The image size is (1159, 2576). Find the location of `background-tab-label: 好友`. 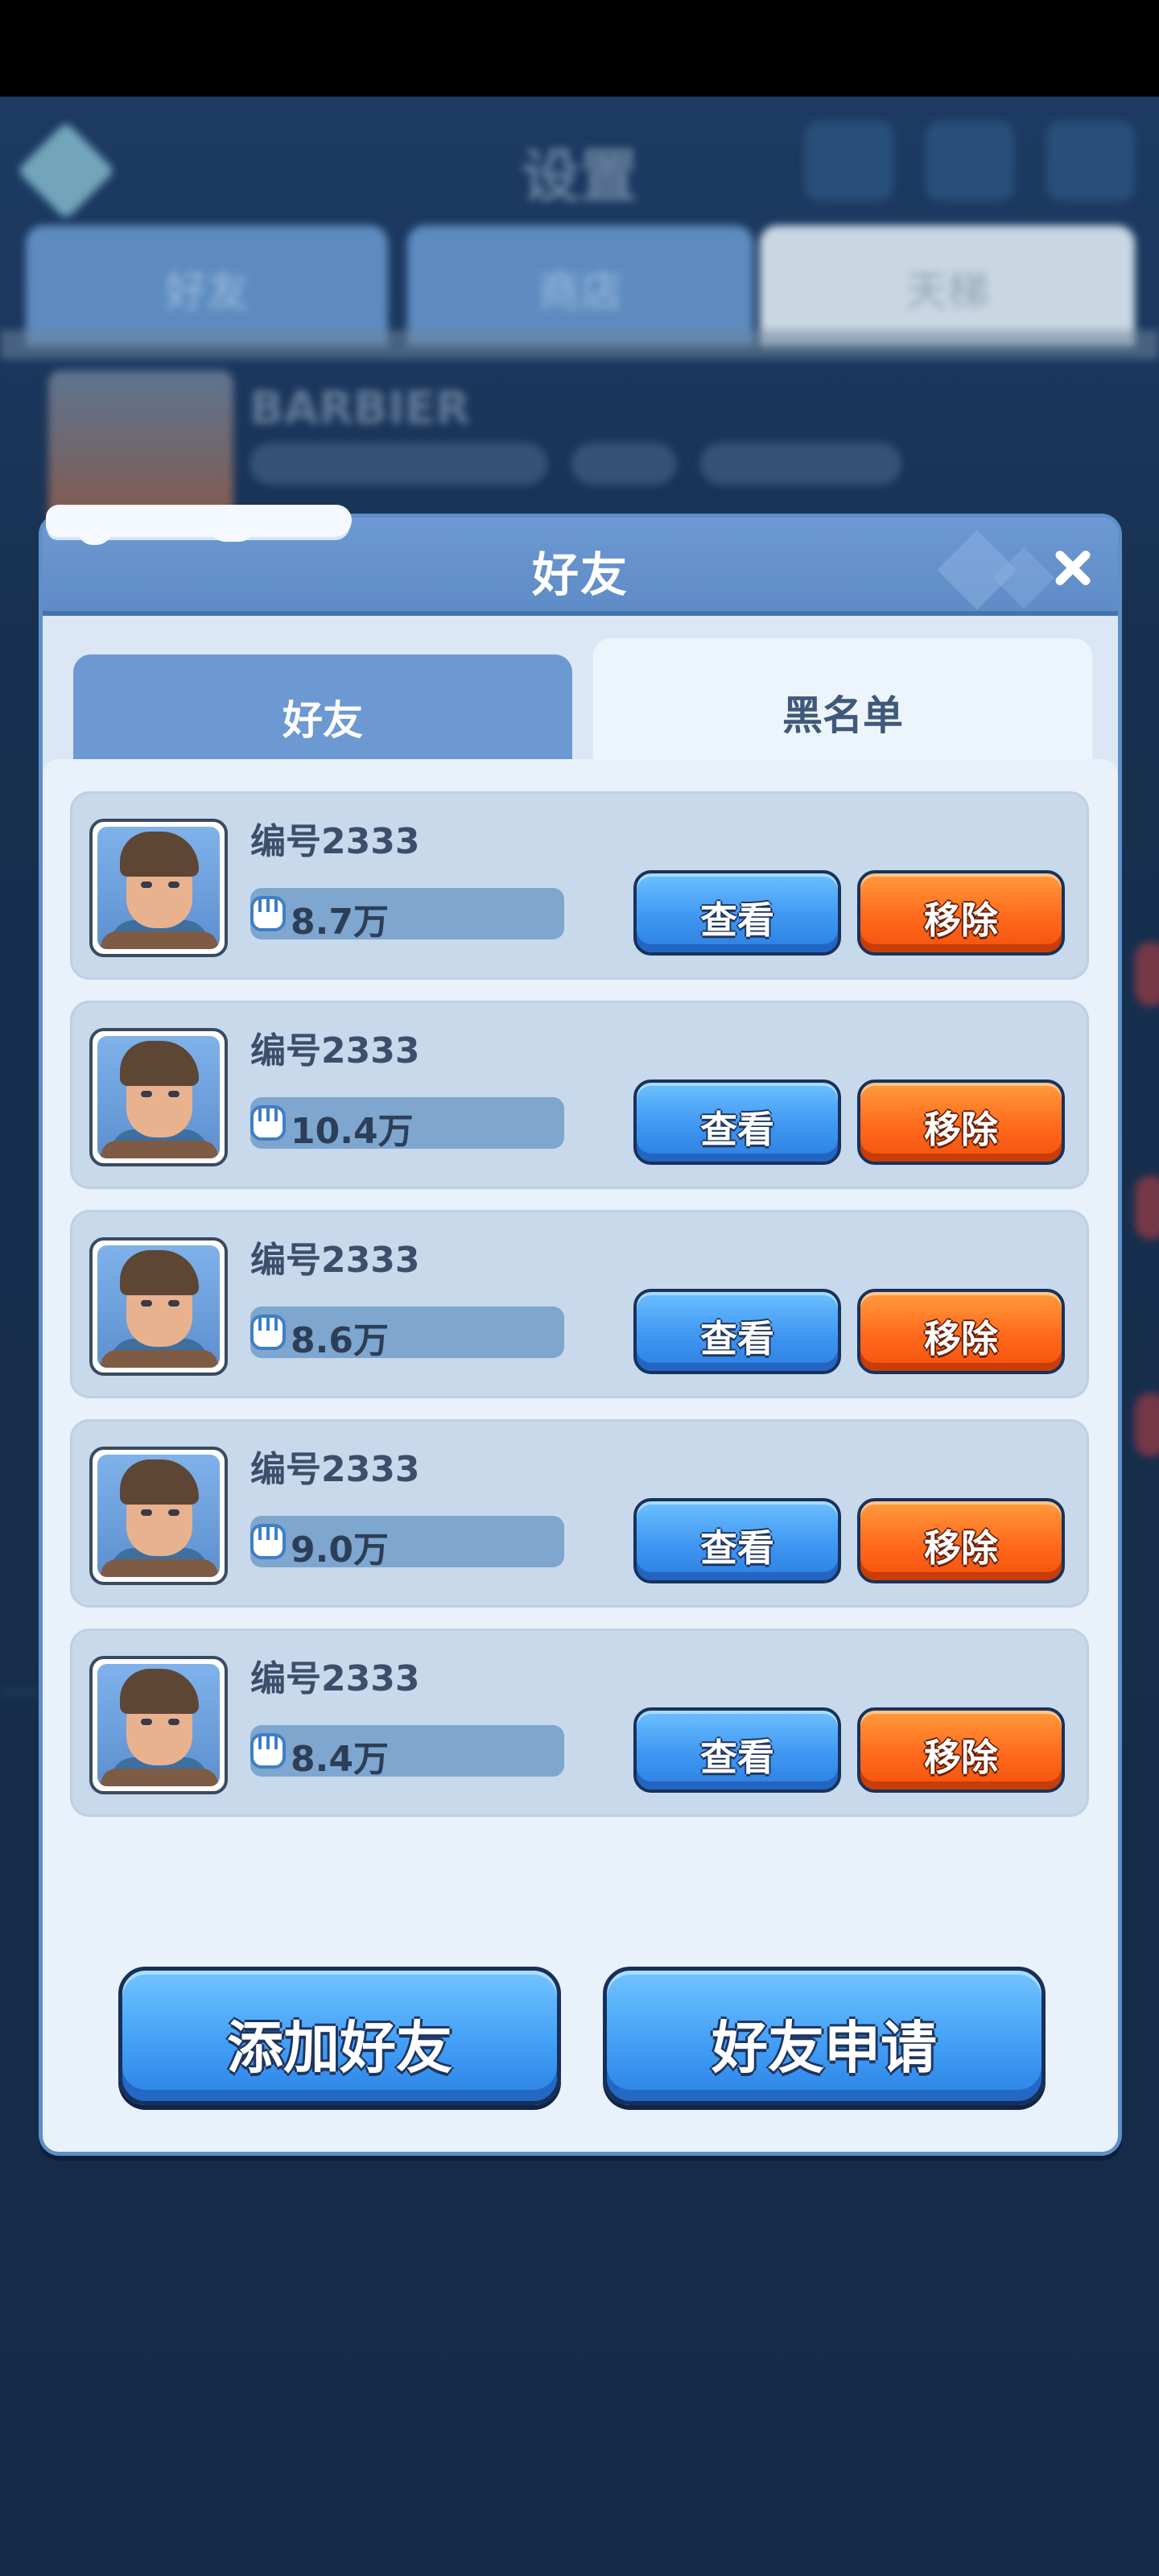

background-tab-label: 好友 is located at coordinates (206, 292).